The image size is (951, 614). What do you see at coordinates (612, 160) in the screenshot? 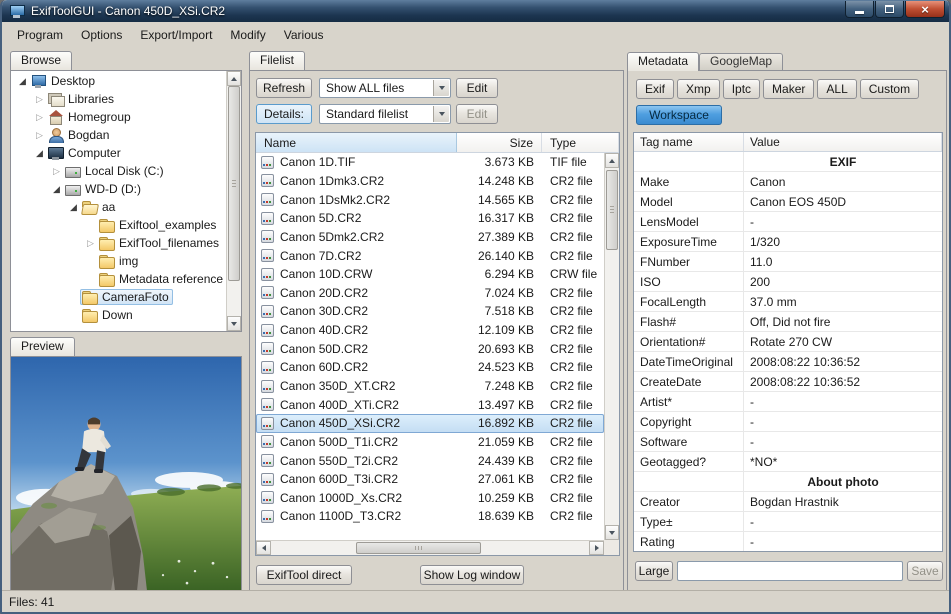
I see `scroll-up-button` at bounding box center [612, 160].